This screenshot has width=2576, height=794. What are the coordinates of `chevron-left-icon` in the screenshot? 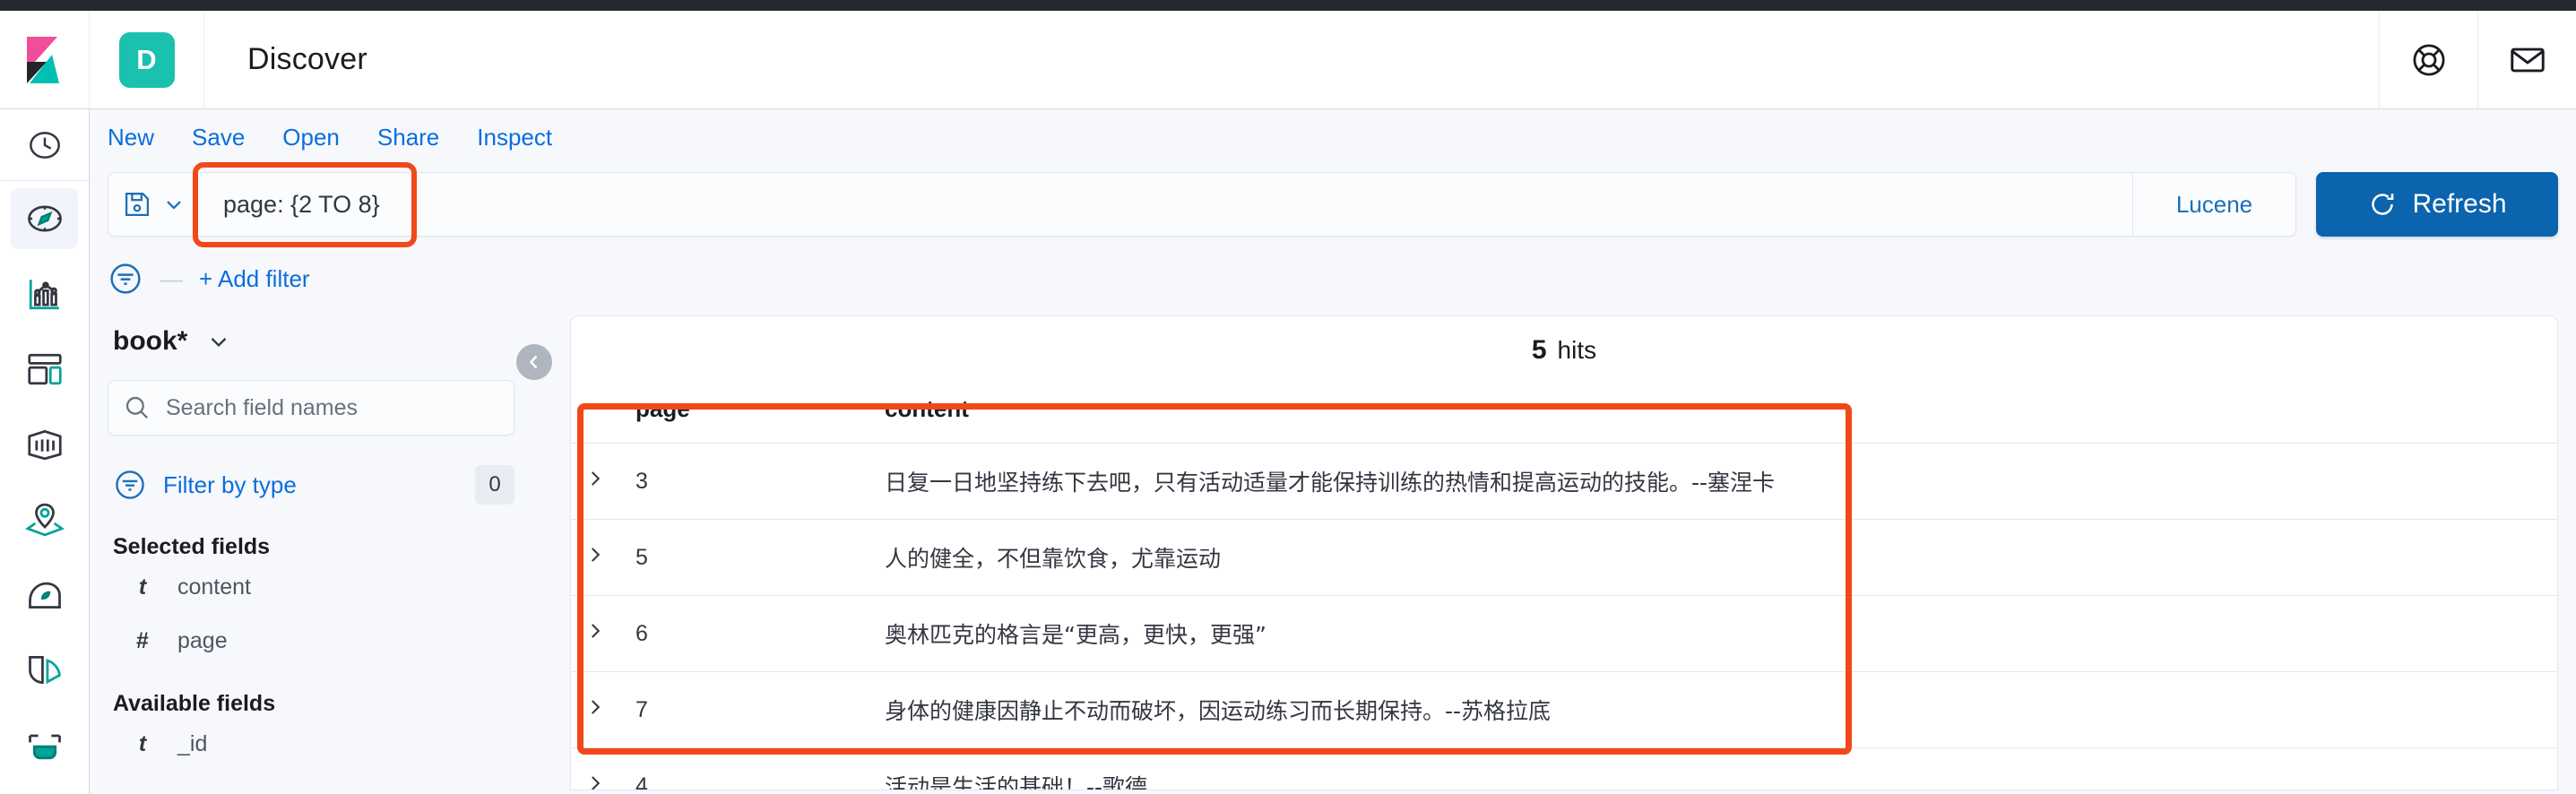 It's located at (533, 362).